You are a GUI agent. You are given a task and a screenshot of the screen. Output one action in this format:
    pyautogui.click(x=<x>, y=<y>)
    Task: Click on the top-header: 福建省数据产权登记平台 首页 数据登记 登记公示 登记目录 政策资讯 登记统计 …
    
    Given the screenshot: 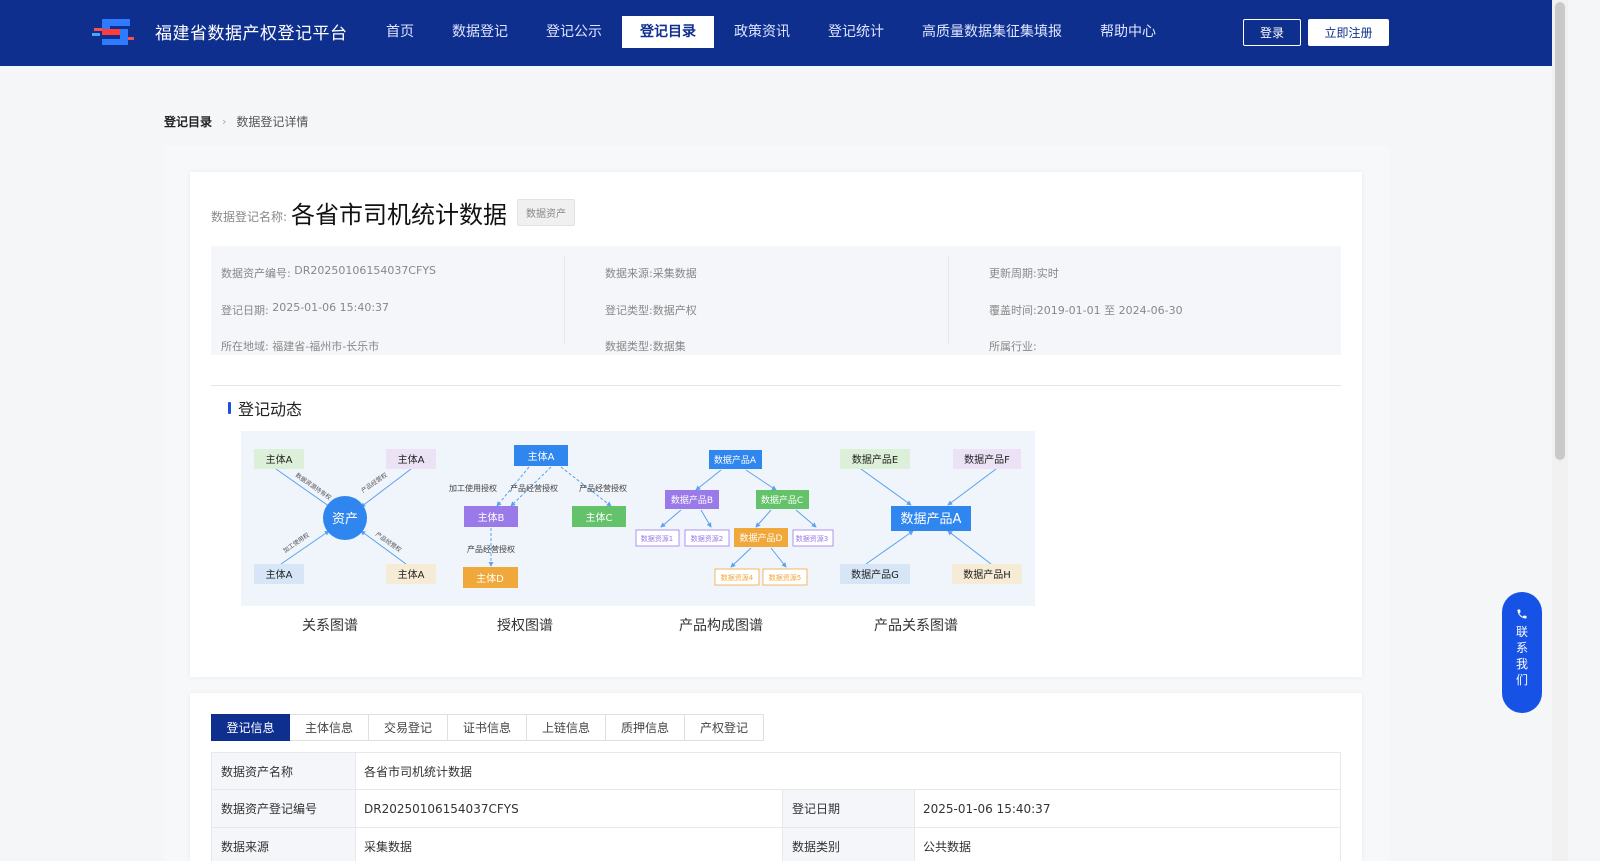 What is the action you would take?
    pyautogui.click(x=776, y=33)
    